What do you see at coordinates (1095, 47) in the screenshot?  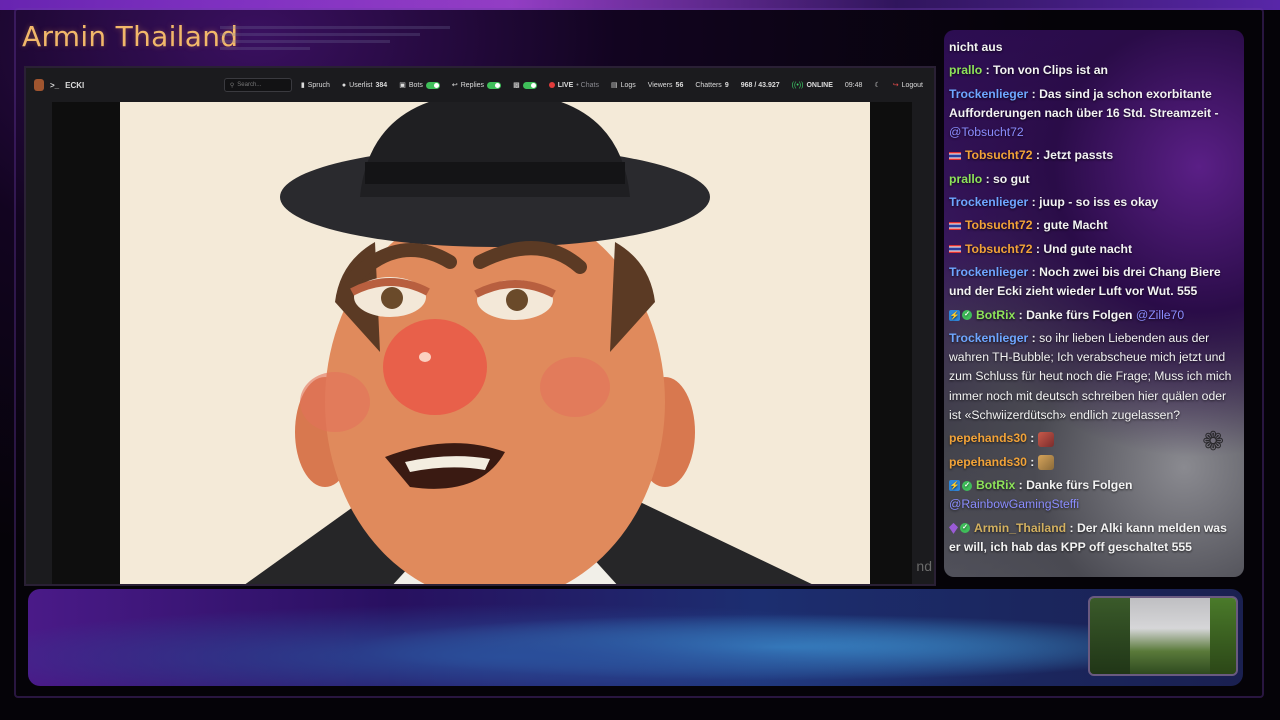 I see `chat-message: nicht aus` at bounding box center [1095, 47].